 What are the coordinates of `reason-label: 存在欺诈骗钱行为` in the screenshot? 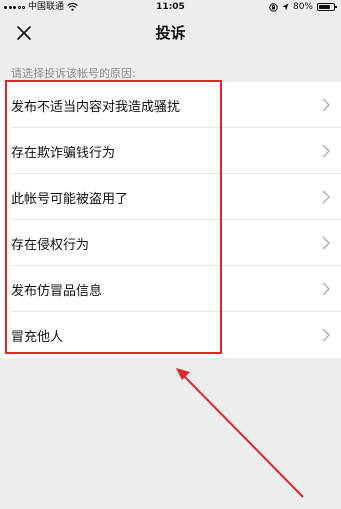 It's located at (63, 153).